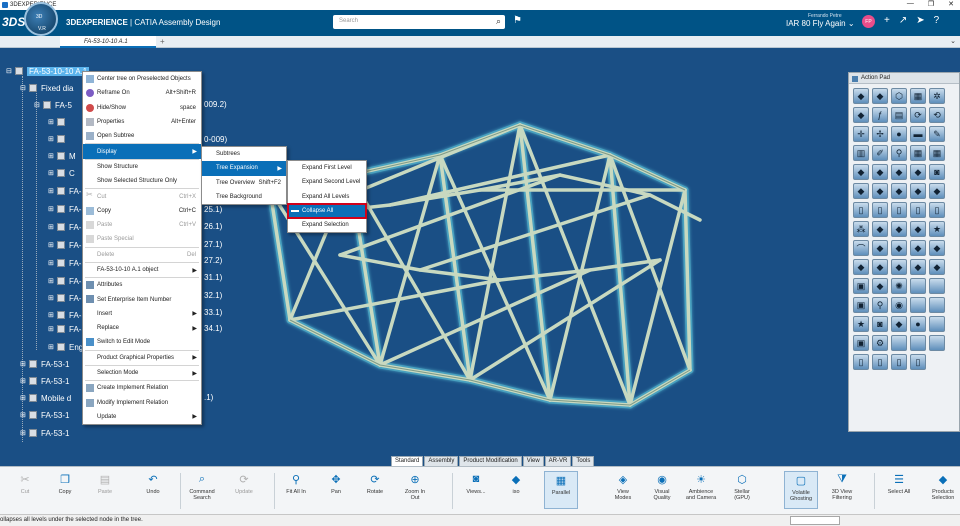 The height and width of the screenshot is (526, 960). What do you see at coordinates (142, 122) in the screenshot?
I see `menu-item-properties: Properties Alt+Enter` at bounding box center [142, 122].